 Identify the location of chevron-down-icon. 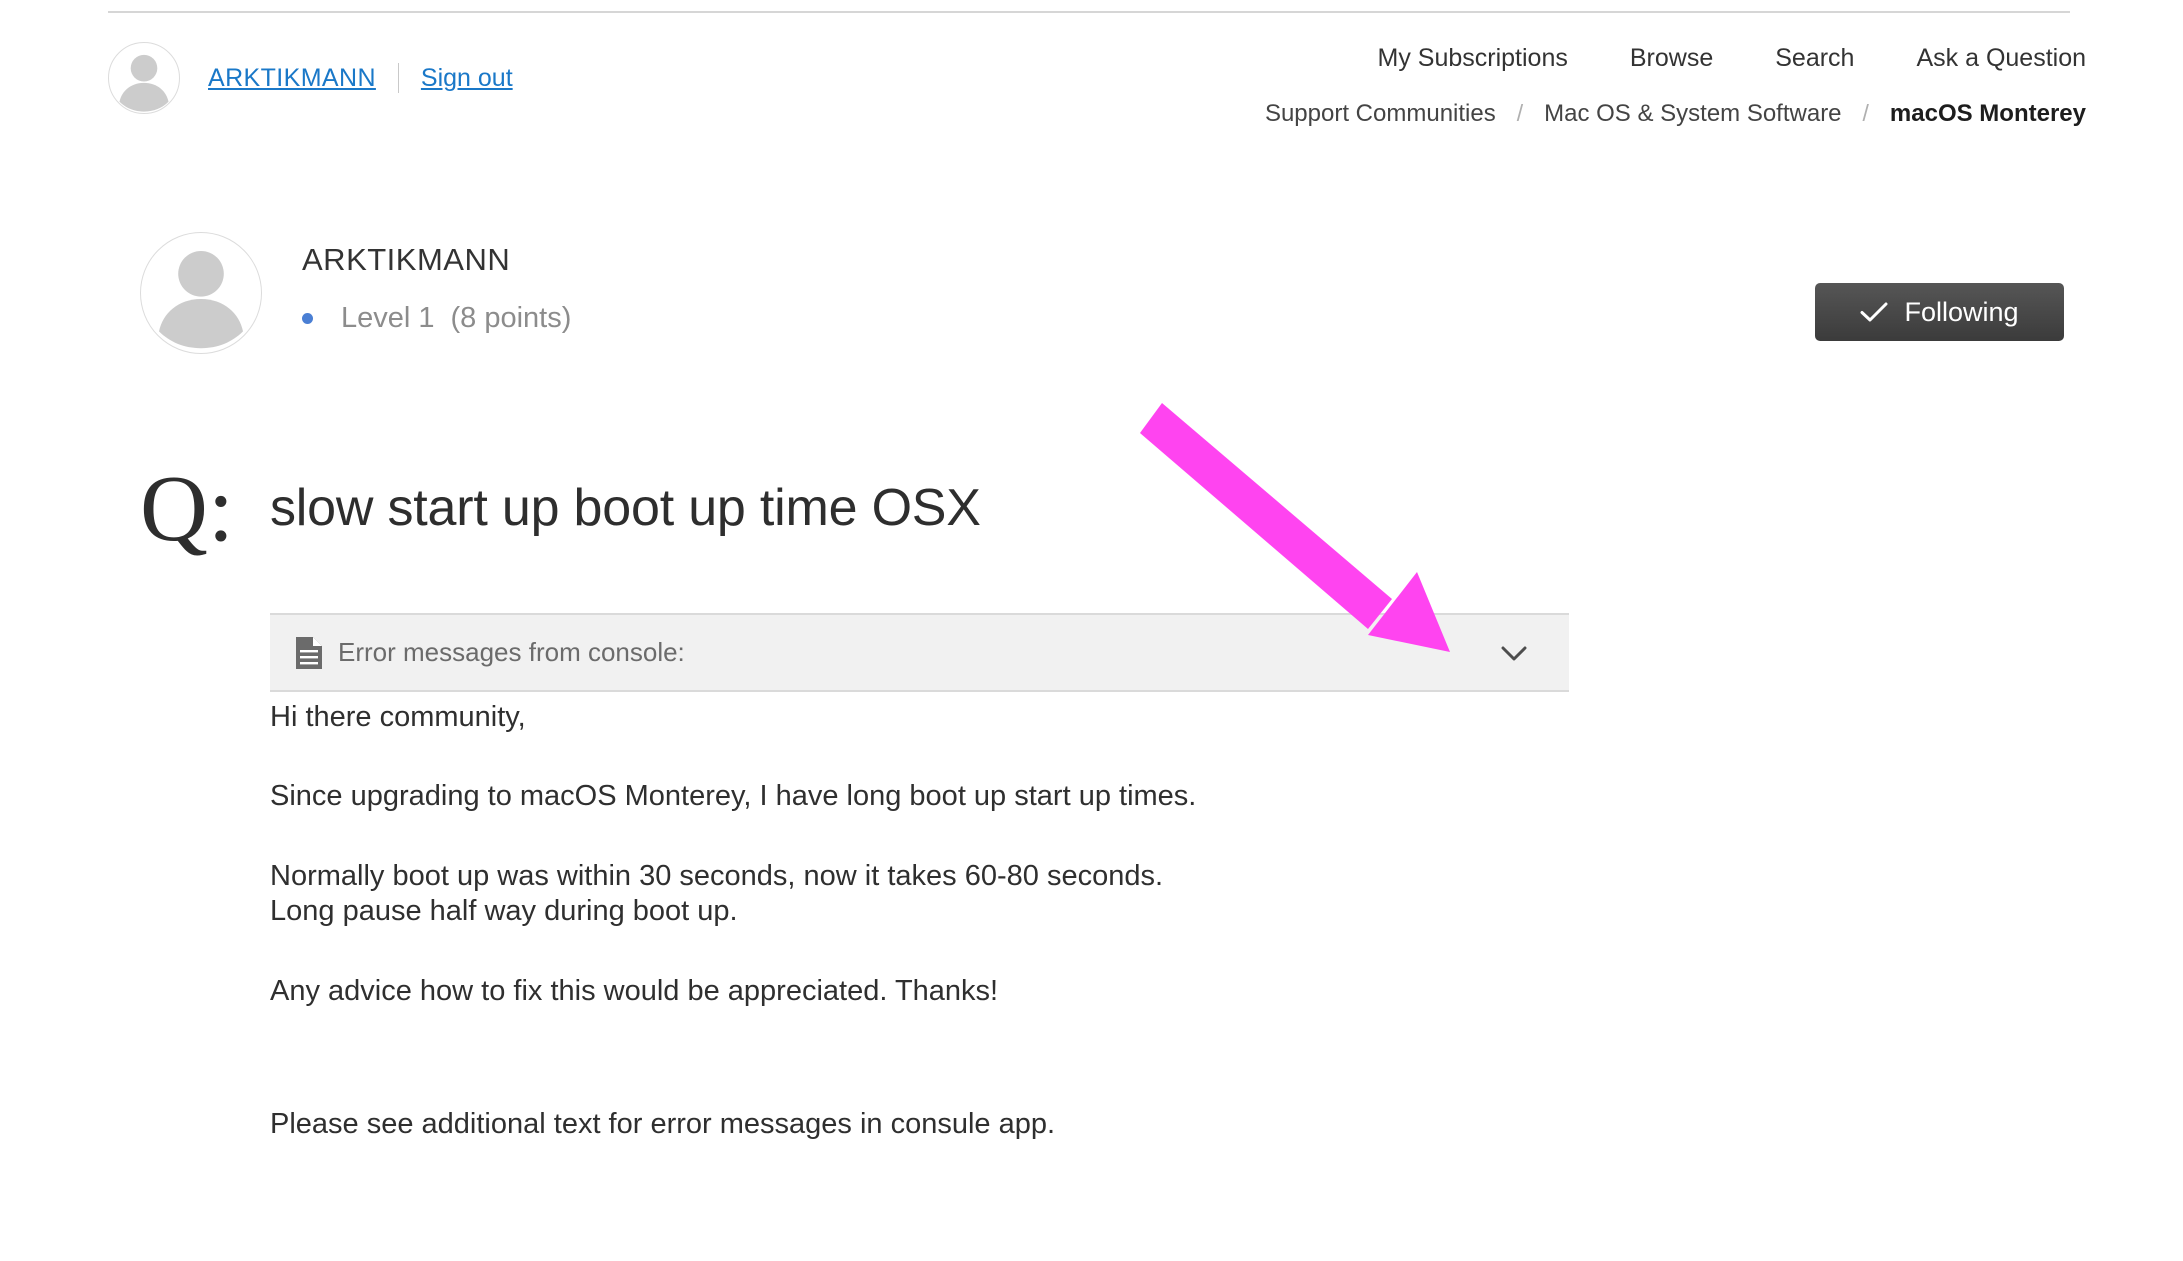
(1514, 653).